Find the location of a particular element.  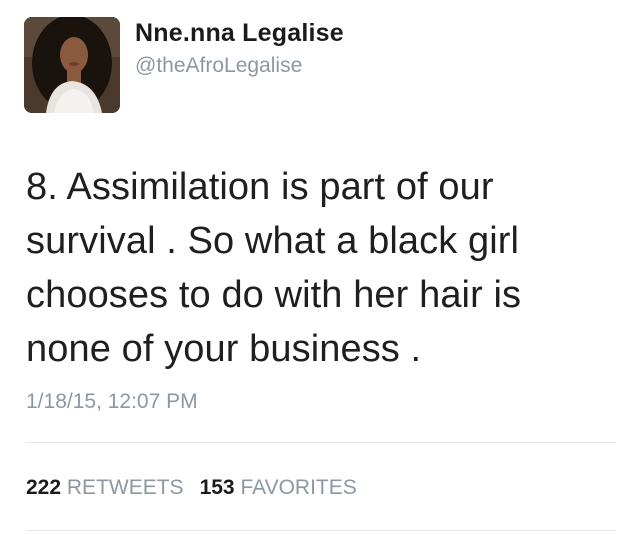

tweet-stats: 222 RETWEETS 153 FAVORITES is located at coordinates (199, 488).